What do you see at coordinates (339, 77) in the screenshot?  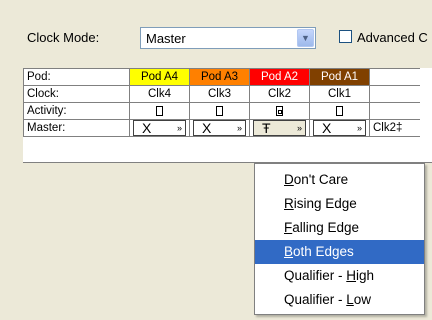 I see `pod-header-a1: Pod A1` at bounding box center [339, 77].